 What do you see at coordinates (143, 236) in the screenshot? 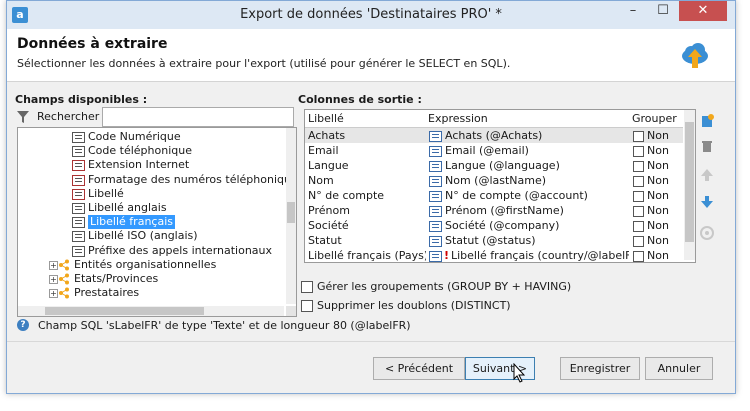
I see `tree-item-label: Libellé ISO (anglais)` at bounding box center [143, 236].